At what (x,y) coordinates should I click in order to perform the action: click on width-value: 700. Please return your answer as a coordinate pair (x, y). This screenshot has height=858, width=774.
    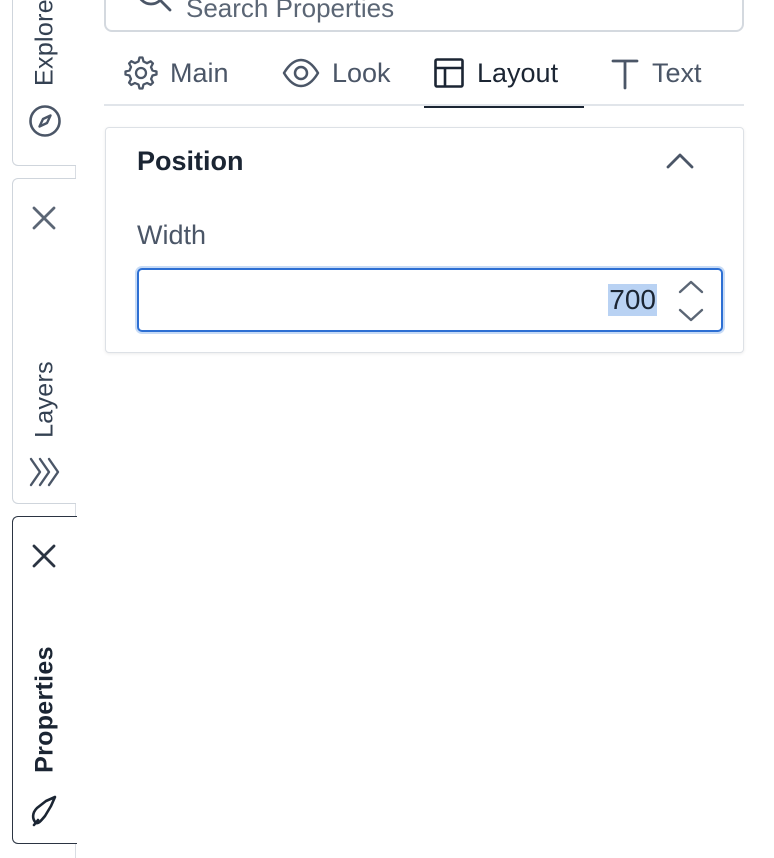
    Looking at the image, I should click on (632, 300).